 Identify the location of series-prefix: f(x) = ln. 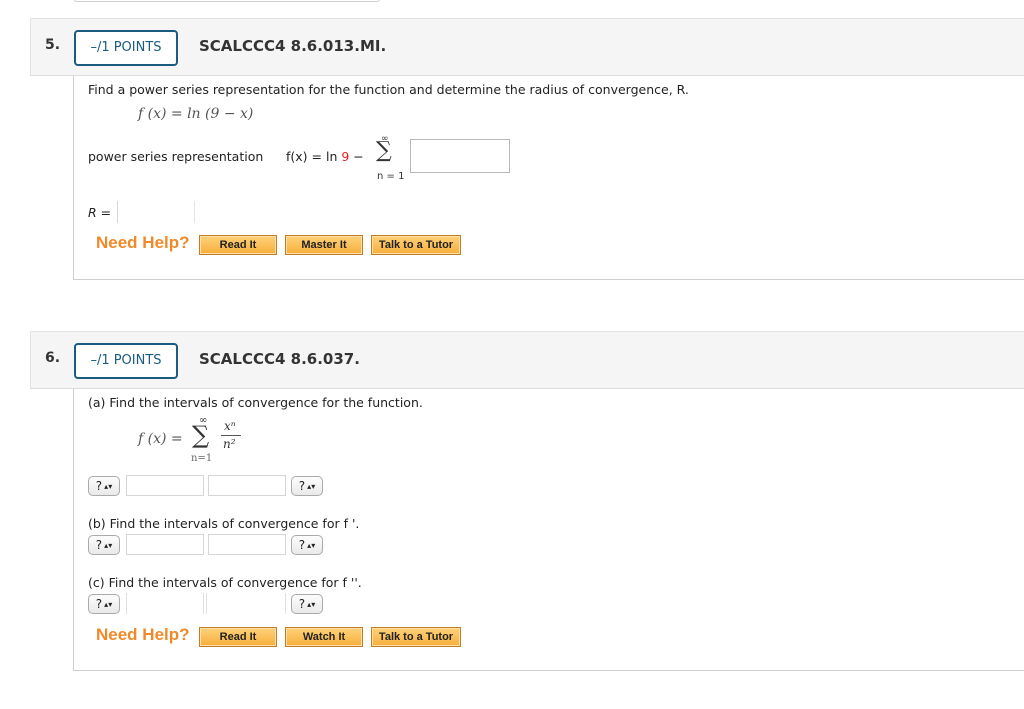
(314, 156).